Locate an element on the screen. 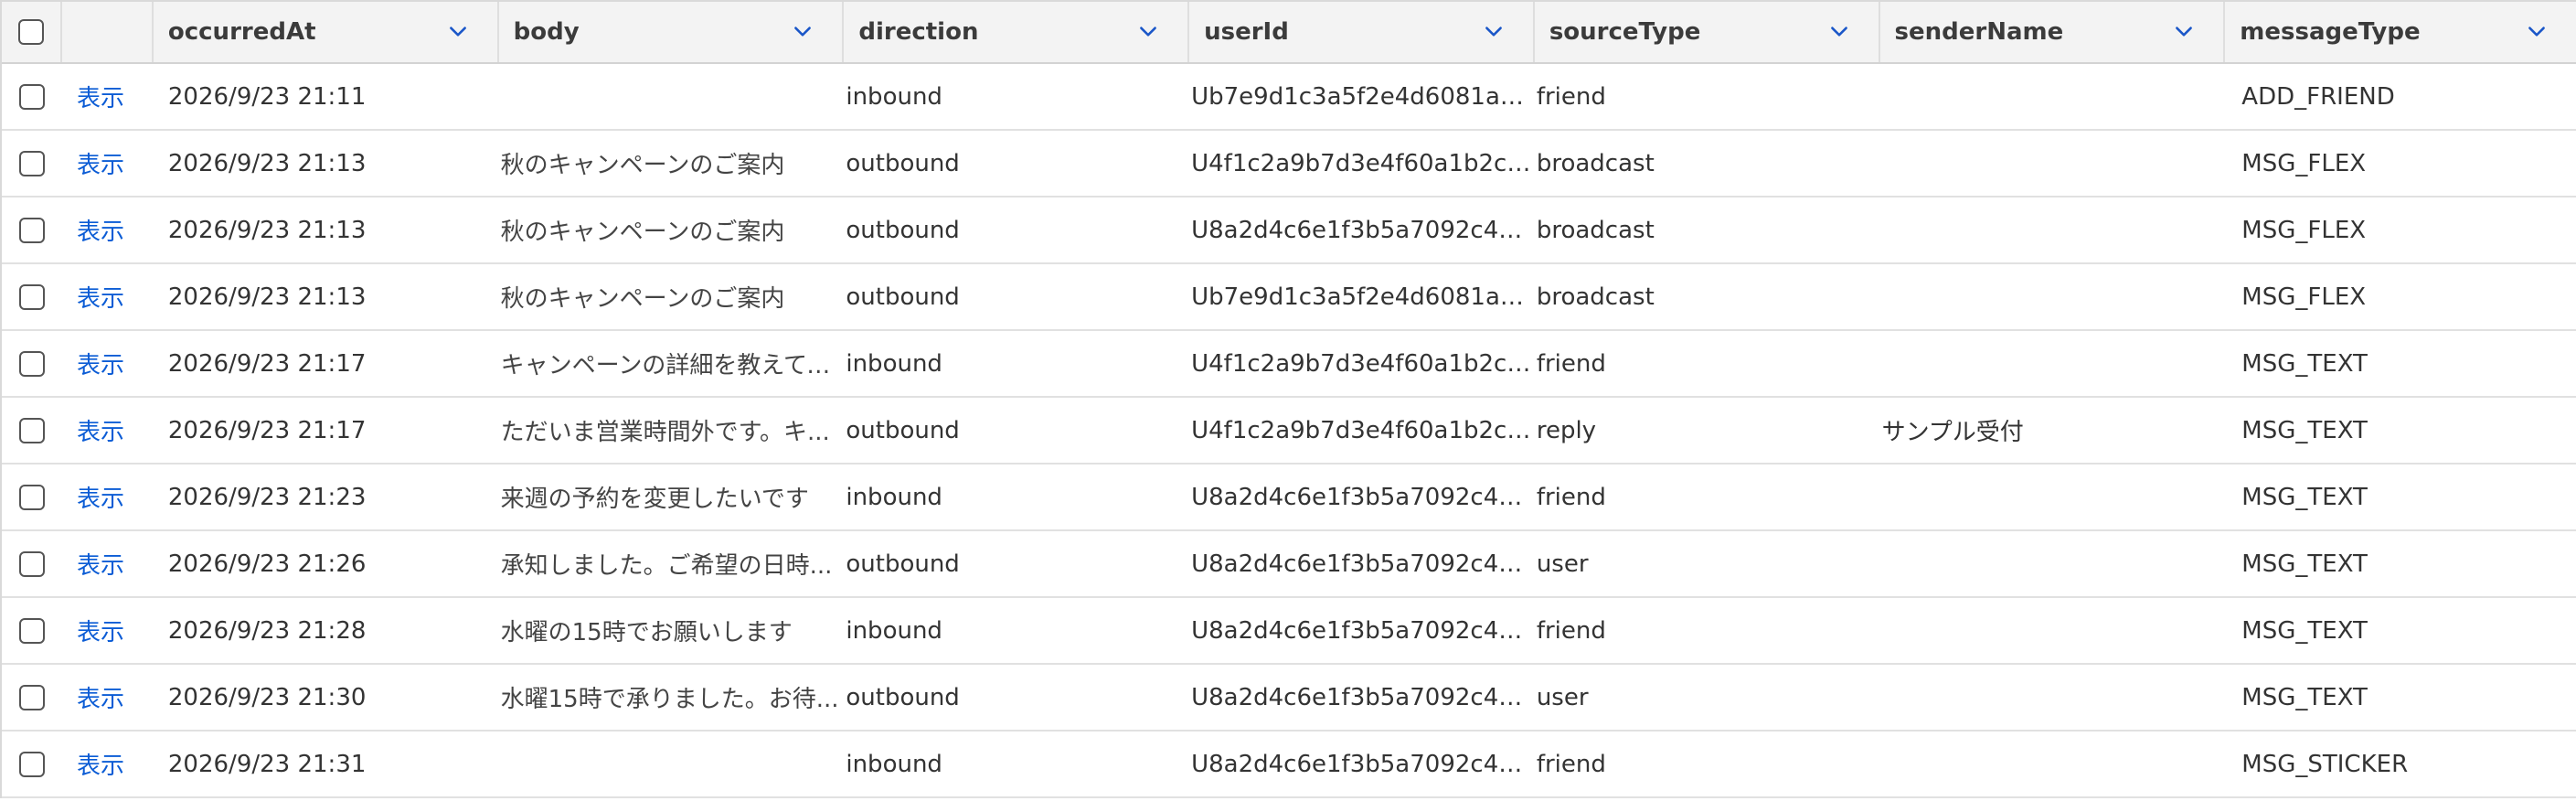  select-all-checkbox is located at coordinates (30, 32).